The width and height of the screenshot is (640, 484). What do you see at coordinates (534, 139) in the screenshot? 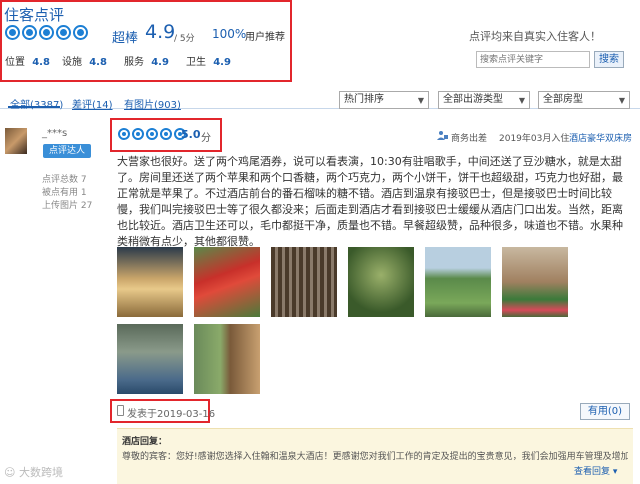
I see `stay-date: 2019年03月入住` at bounding box center [534, 139].